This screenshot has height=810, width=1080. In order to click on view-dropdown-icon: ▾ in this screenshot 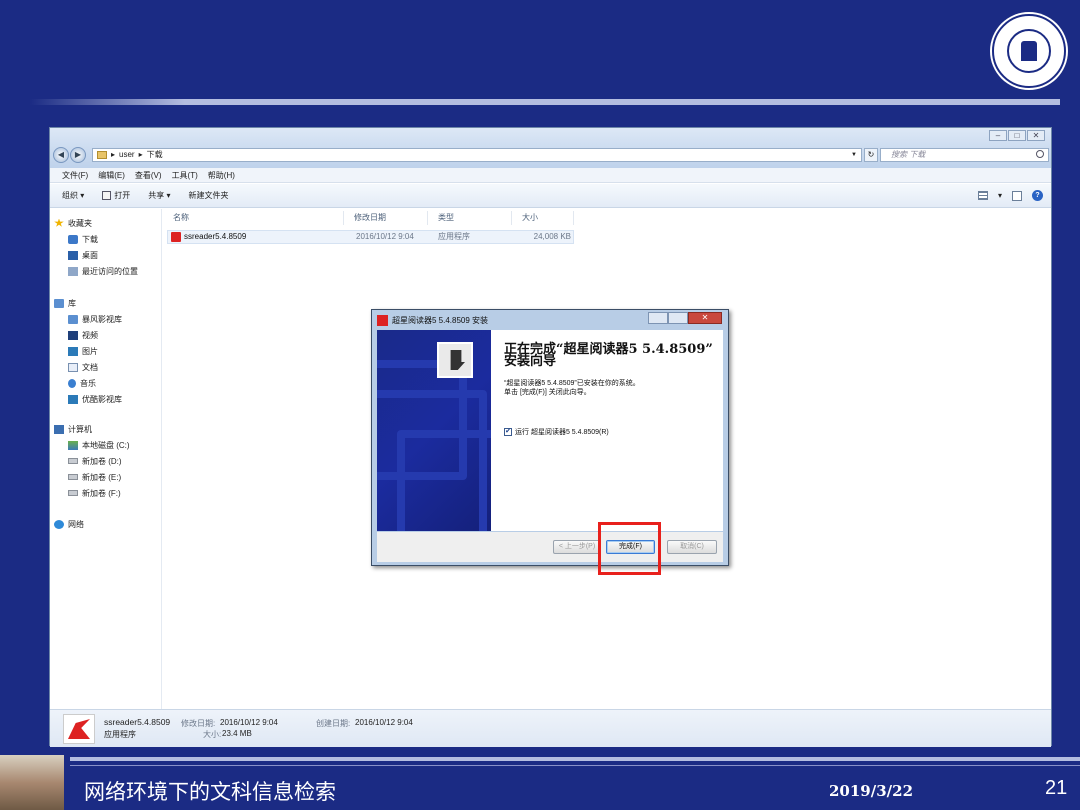, I will do `click(1000, 195)`.